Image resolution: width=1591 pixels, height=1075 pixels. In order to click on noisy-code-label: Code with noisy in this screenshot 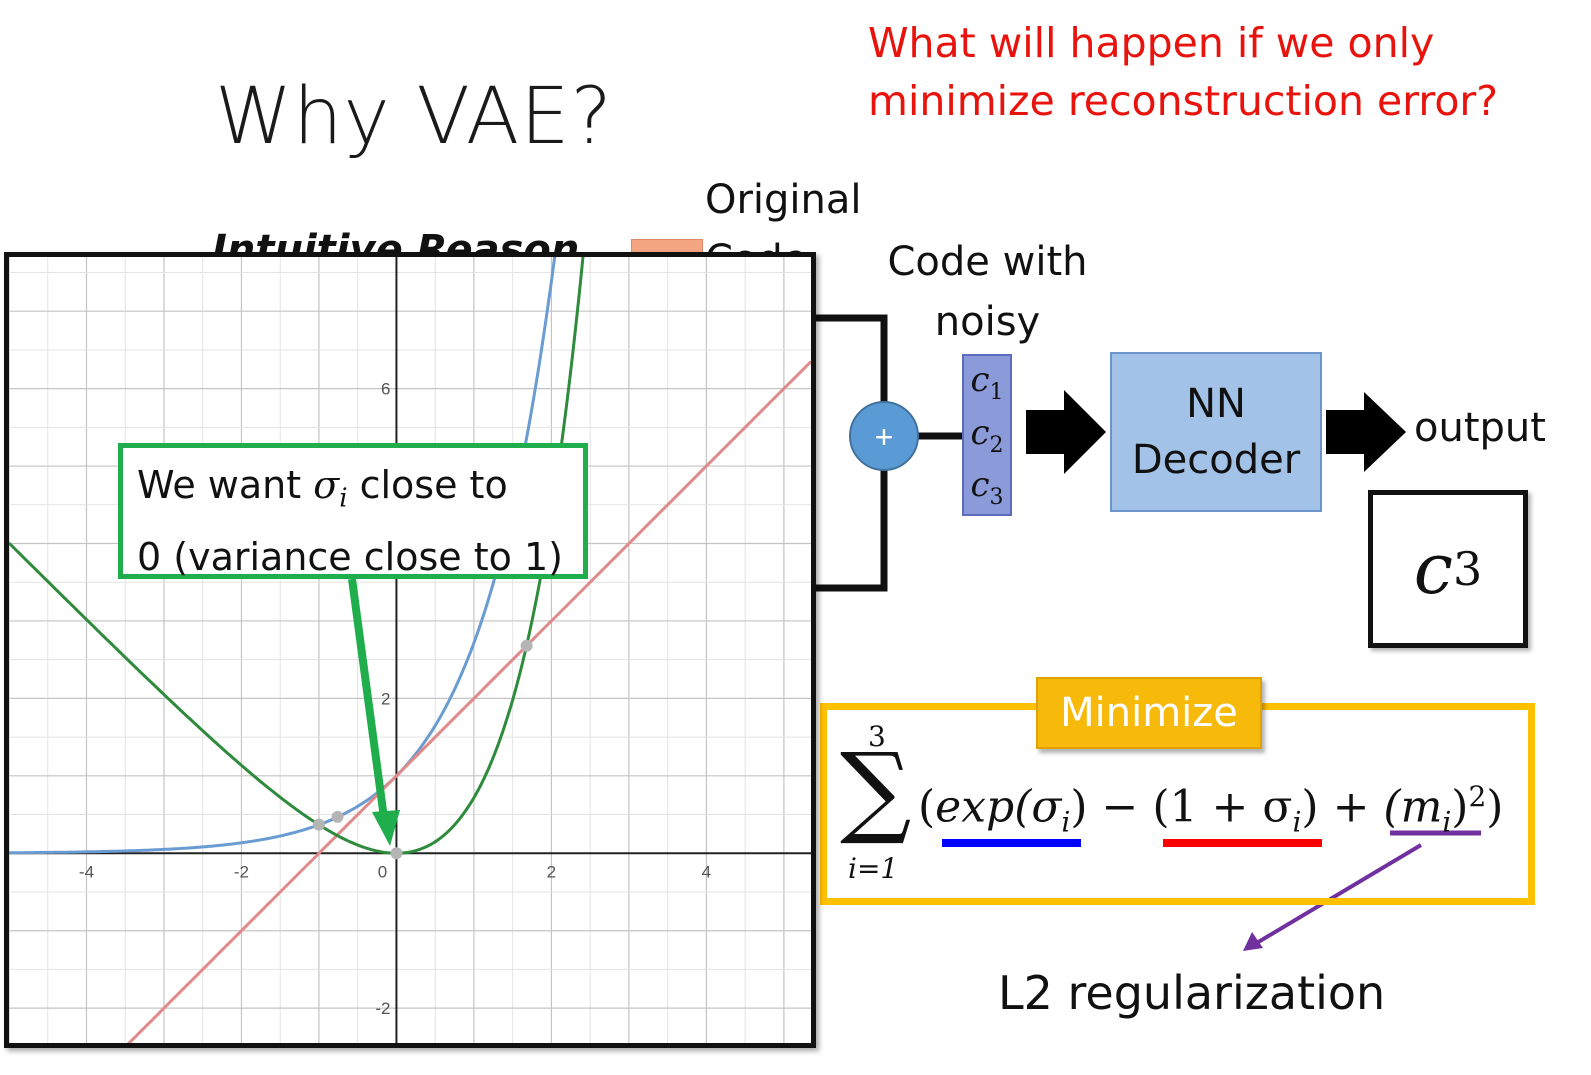, I will do `click(987, 292)`.